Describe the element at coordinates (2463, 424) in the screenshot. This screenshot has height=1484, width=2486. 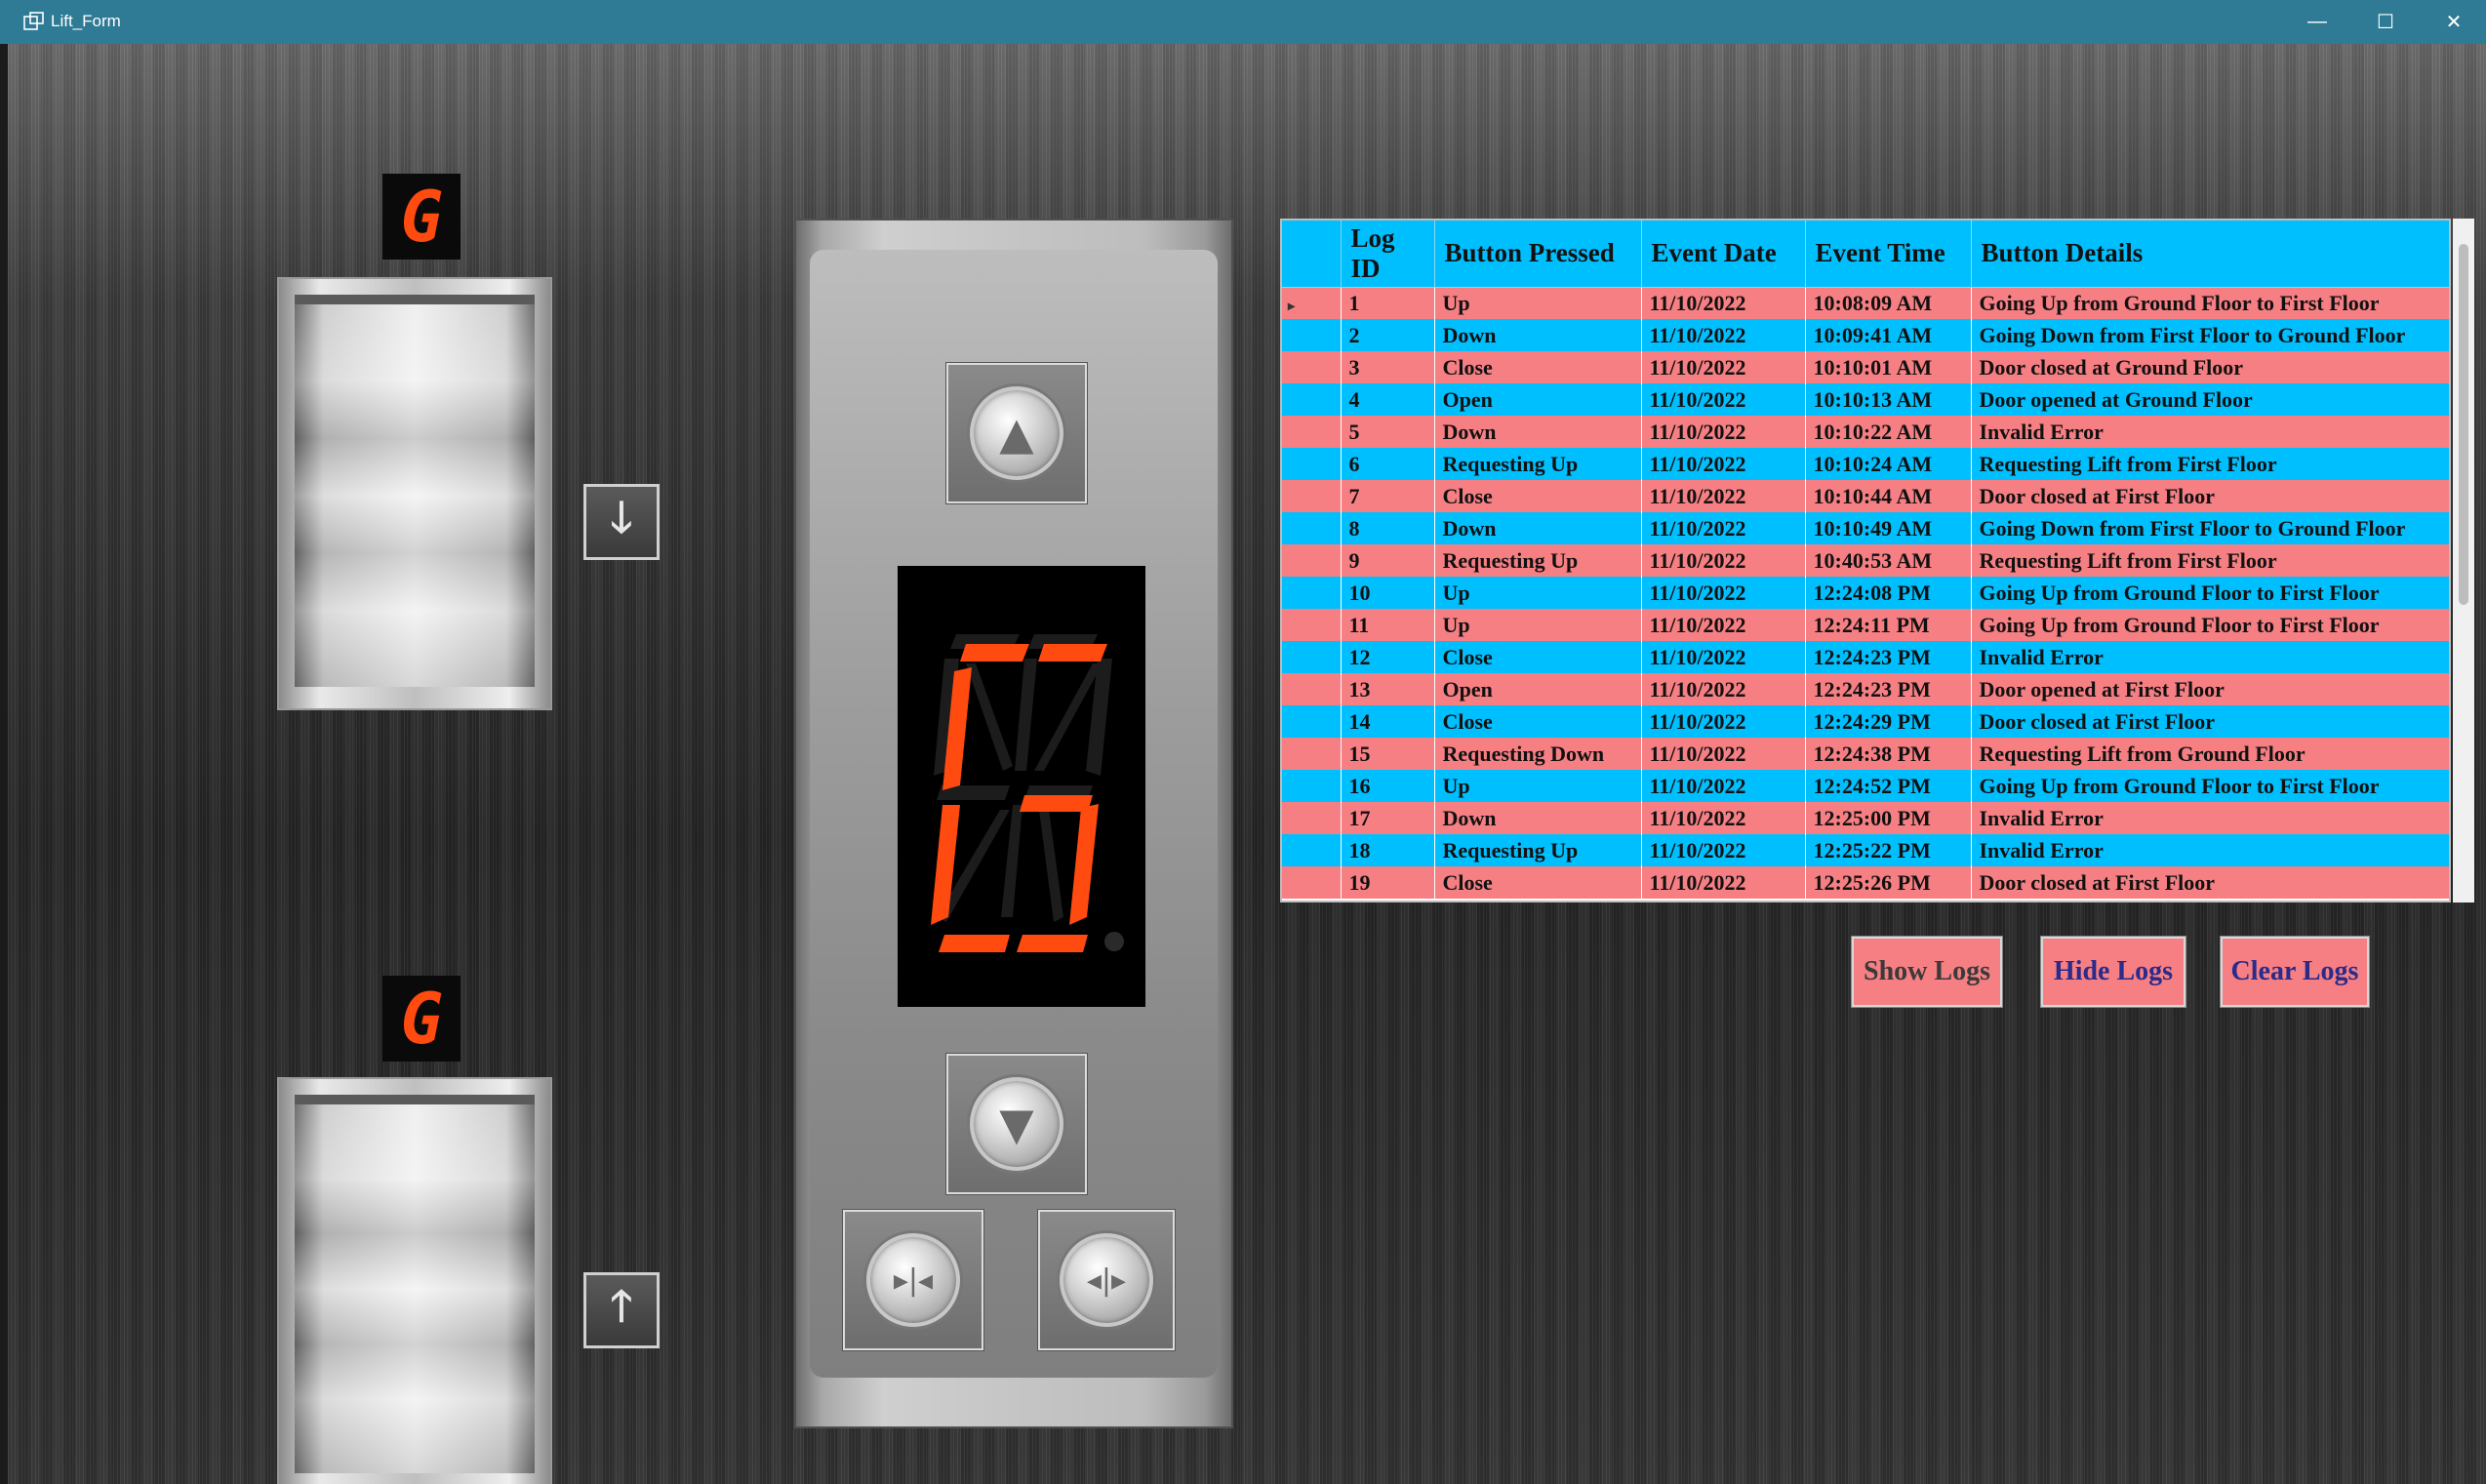
I see `scrollbar-thumb` at that location.